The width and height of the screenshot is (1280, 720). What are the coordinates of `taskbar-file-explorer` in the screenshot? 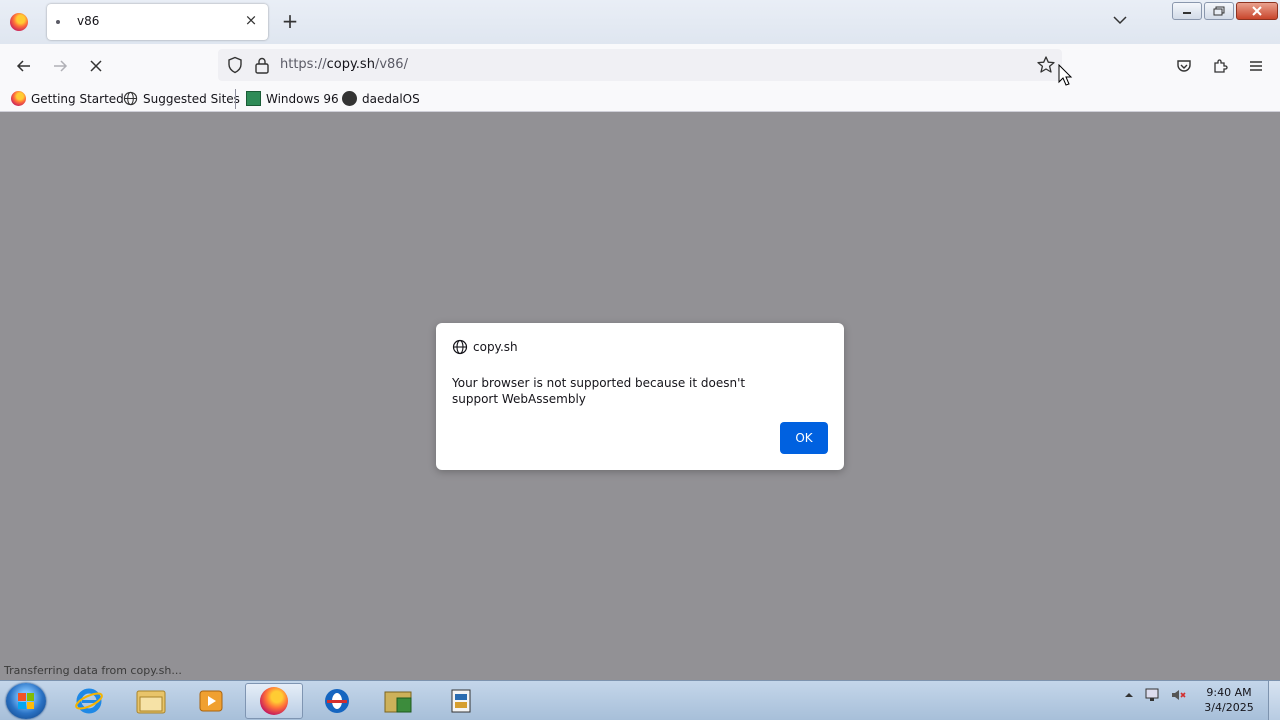 It's located at (151, 701).